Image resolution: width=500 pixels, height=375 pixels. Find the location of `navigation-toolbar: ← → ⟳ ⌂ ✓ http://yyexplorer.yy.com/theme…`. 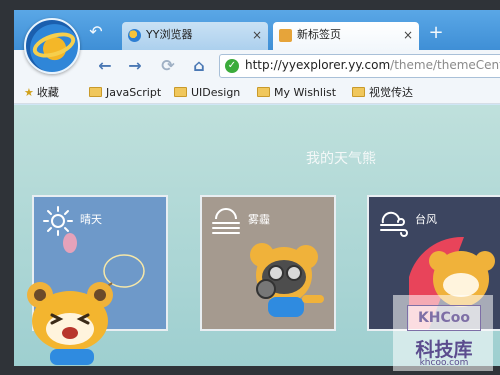

navigation-toolbar: ← → ⟳ ⌂ ✓ http://yyexplorer.yy.com/theme… is located at coordinates (257, 66).